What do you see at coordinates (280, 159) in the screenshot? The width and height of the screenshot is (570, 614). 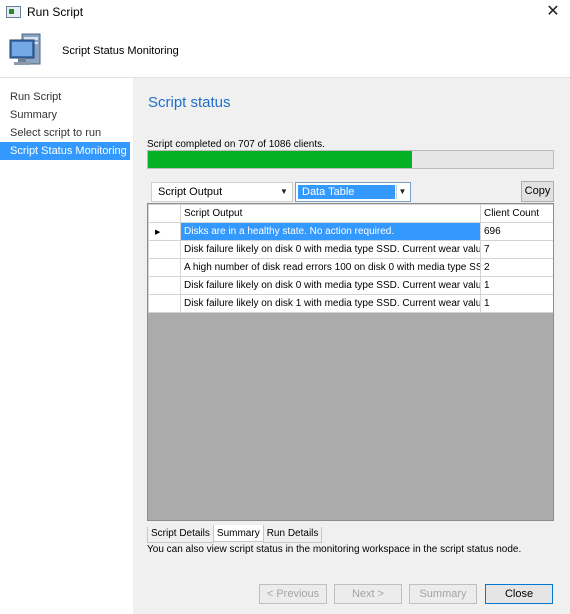 I see `progress-bar-fill` at bounding box center [280, 159].